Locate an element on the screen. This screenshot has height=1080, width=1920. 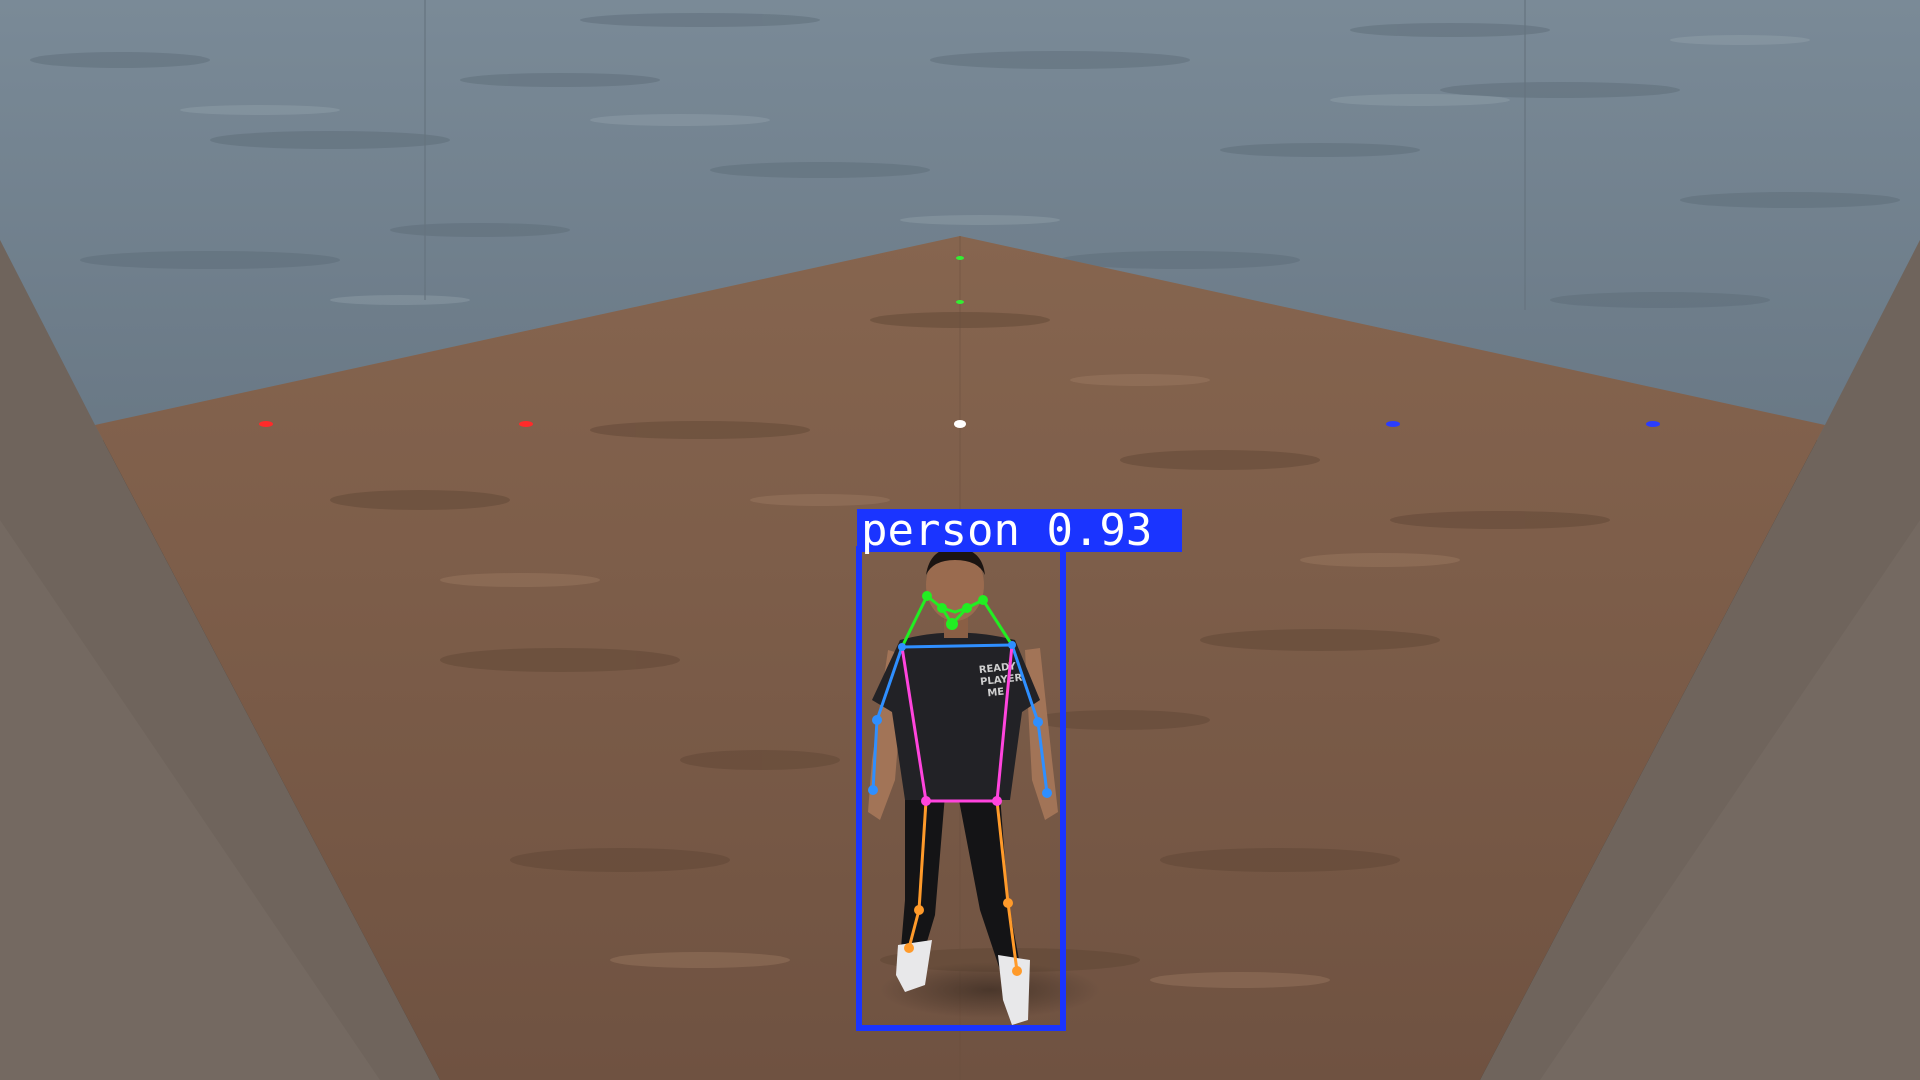
keypoint-right-shoulder is located at coordinates (1012, 645).